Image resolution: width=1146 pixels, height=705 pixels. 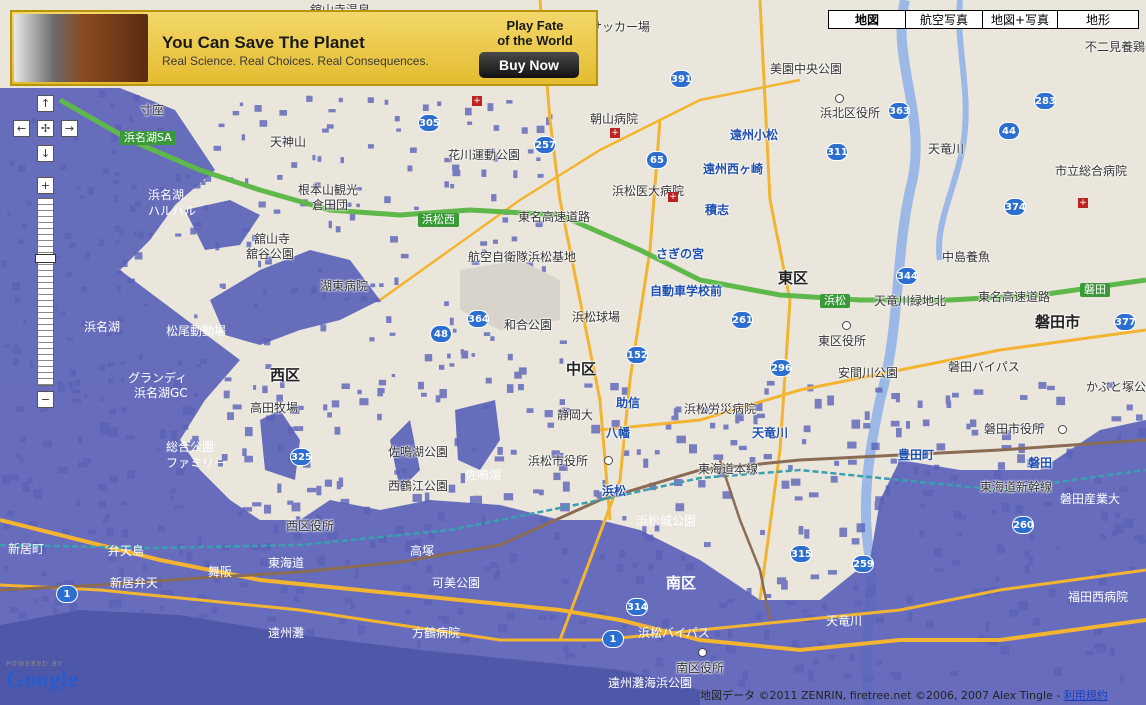 I want to click on route-shield: 305, so click(x=429, y=123).